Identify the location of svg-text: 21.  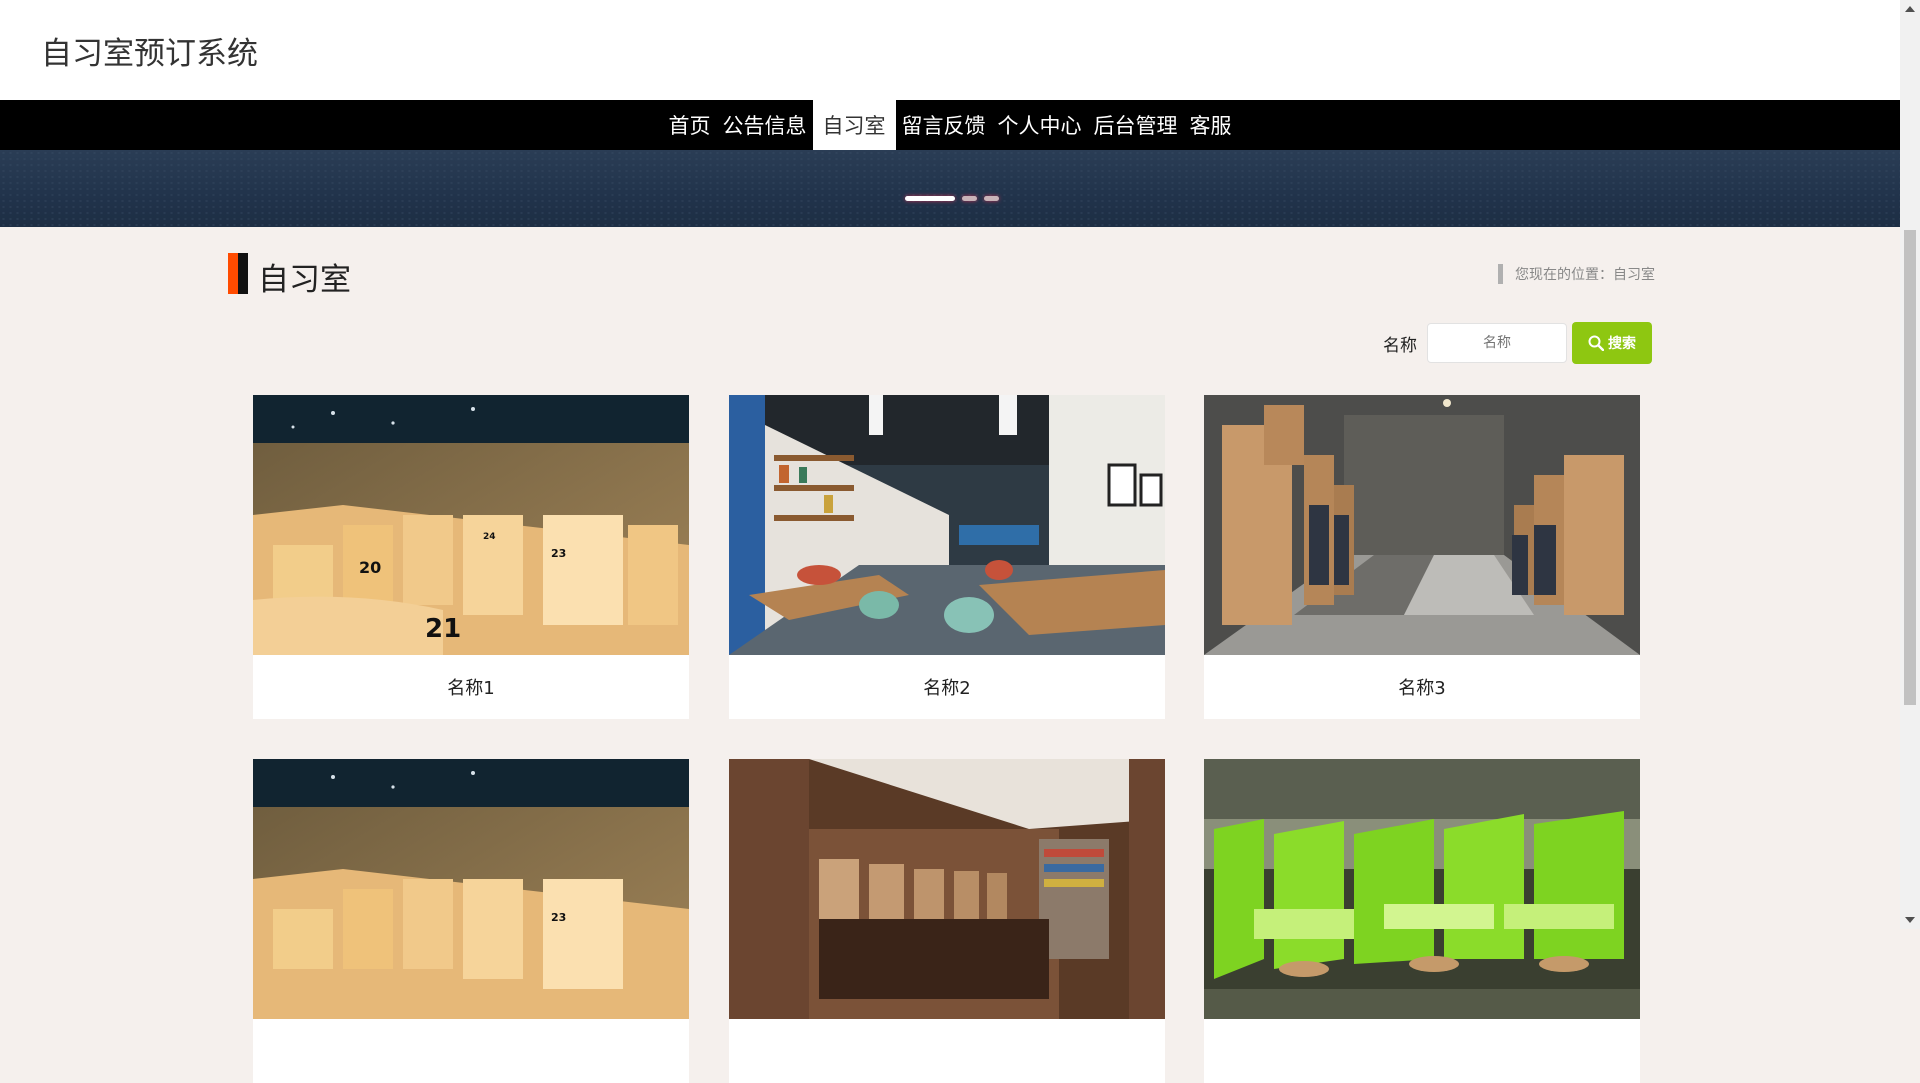
(443, 629).